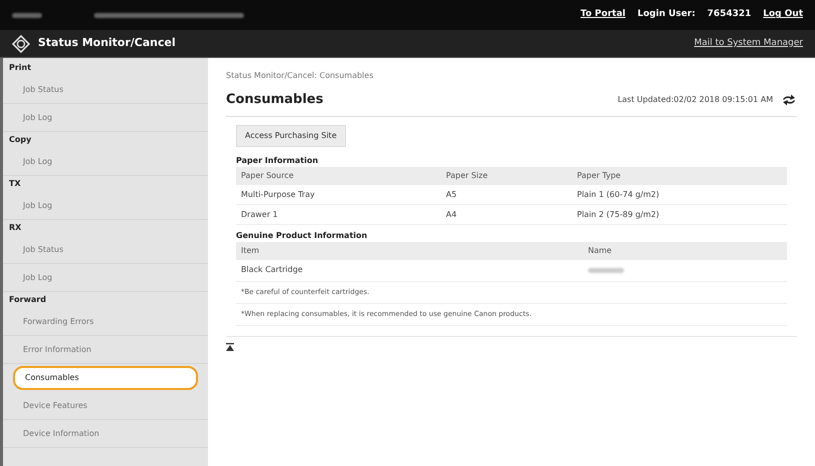  I want to click on sidebar-section-title: RX, so click(15, 228).